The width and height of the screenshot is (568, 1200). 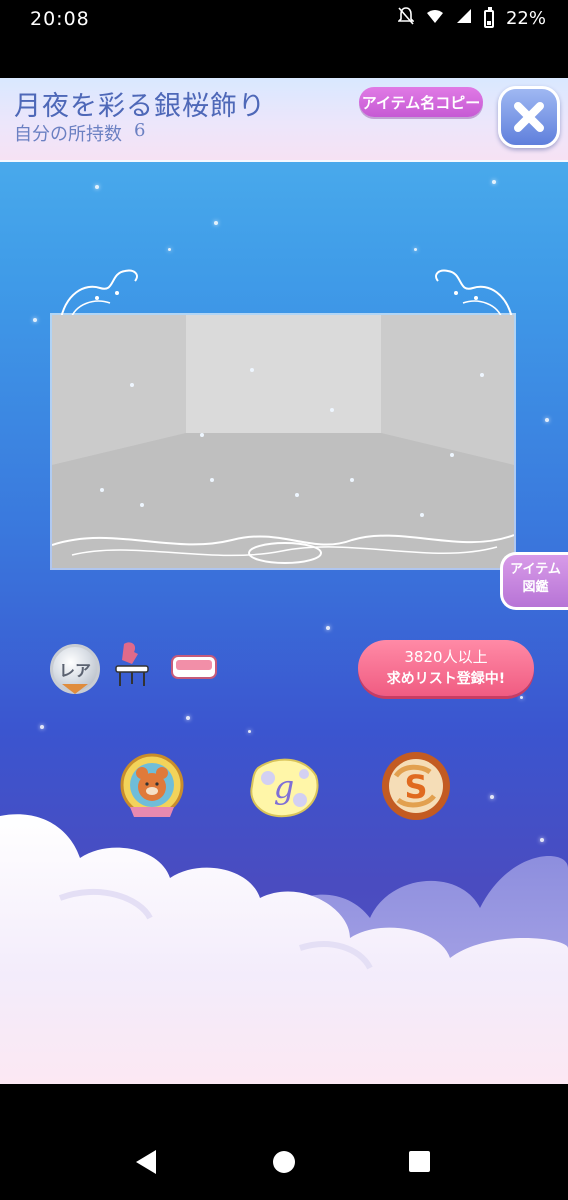 I want to click on battery-icon, so click(x=488, y=17).